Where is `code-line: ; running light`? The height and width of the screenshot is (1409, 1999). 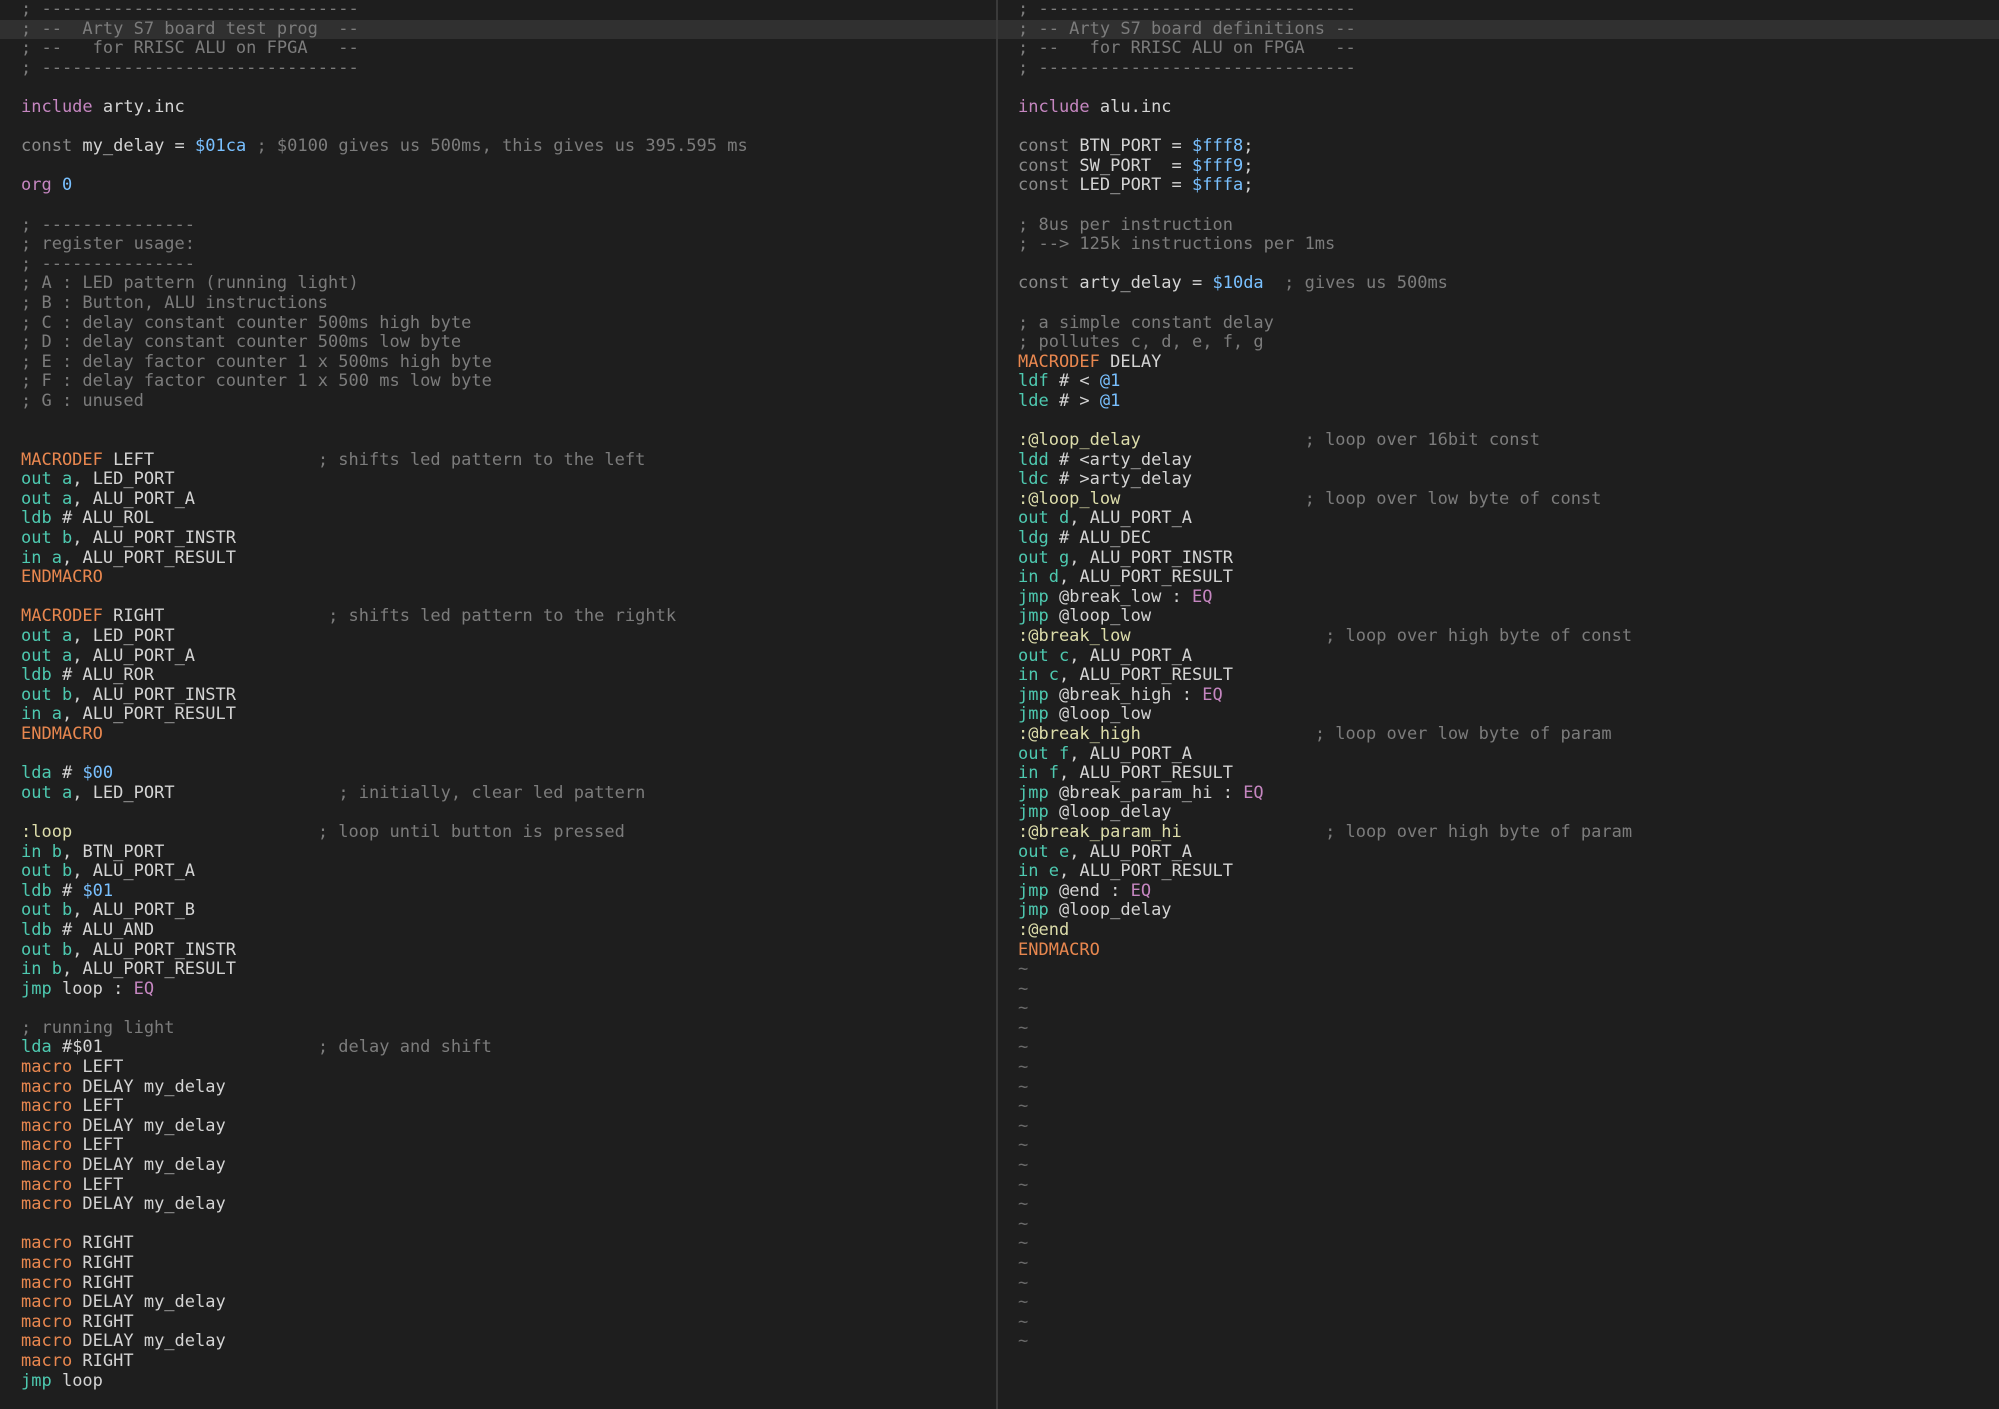 code-line: ; running light is located at coordinates (498, 1028).